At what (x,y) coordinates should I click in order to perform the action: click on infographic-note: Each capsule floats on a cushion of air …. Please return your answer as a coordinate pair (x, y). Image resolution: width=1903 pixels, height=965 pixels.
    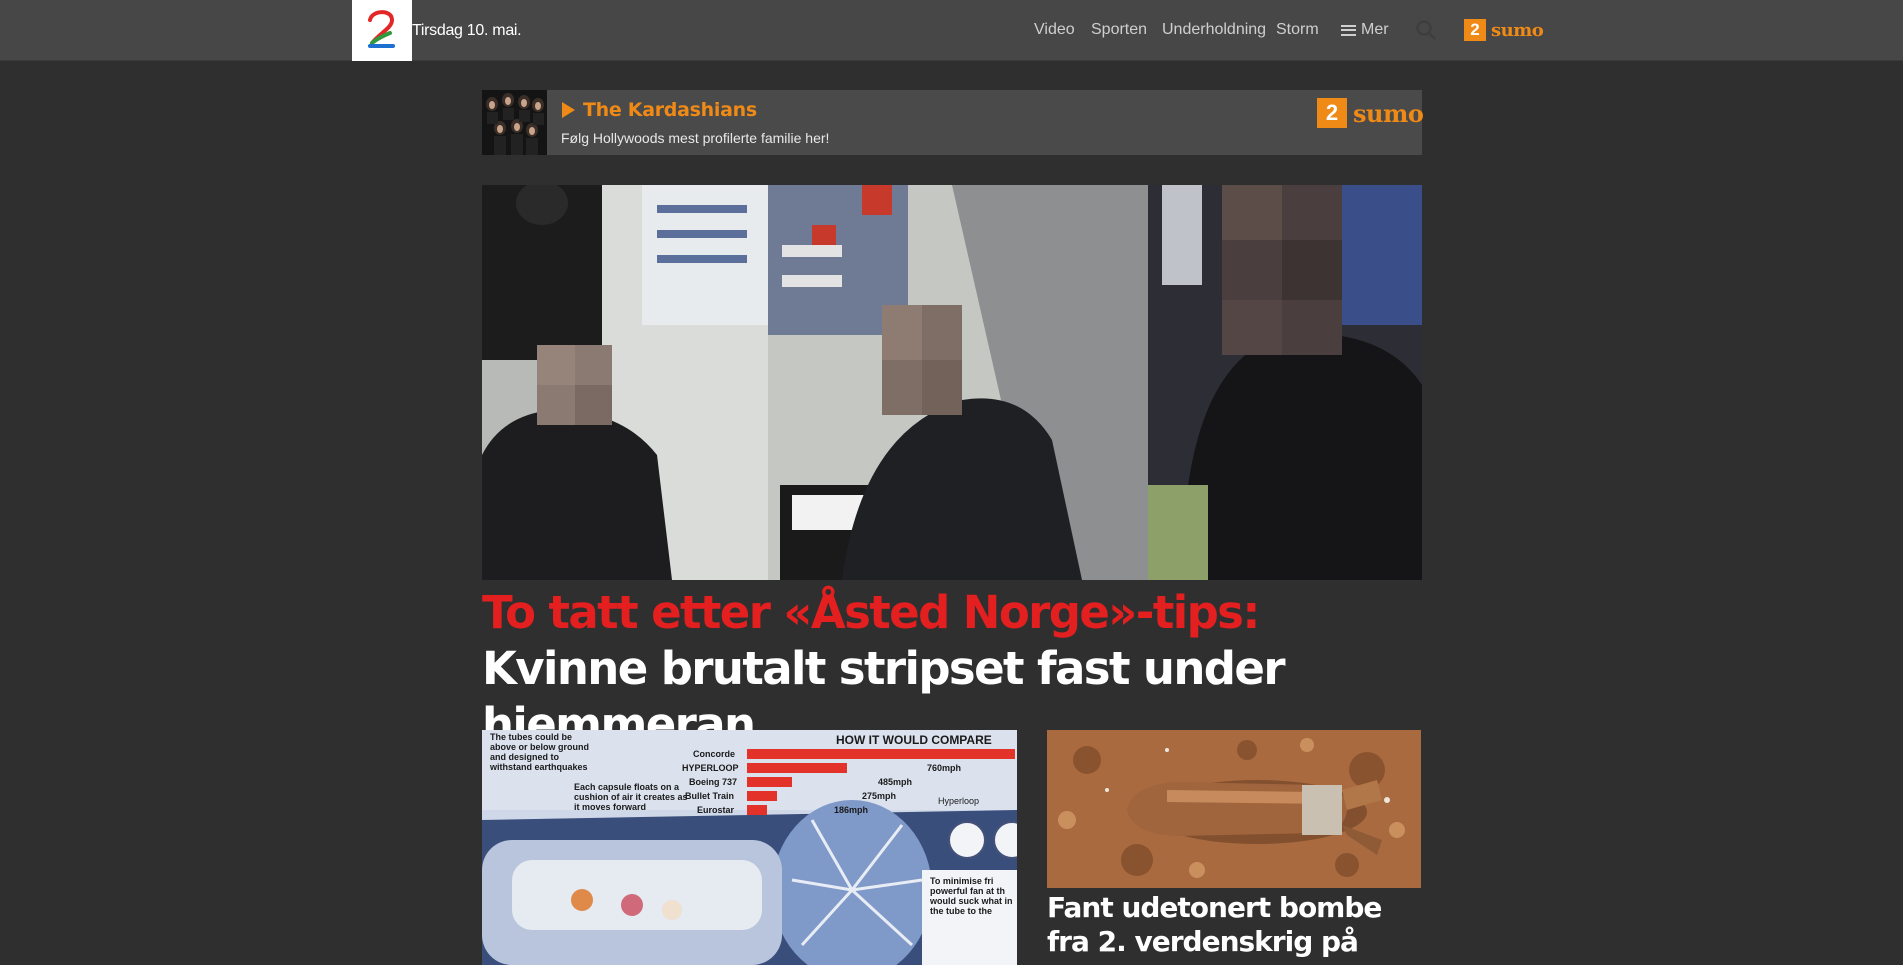
    Looking at the image, I should click on (631, 797).